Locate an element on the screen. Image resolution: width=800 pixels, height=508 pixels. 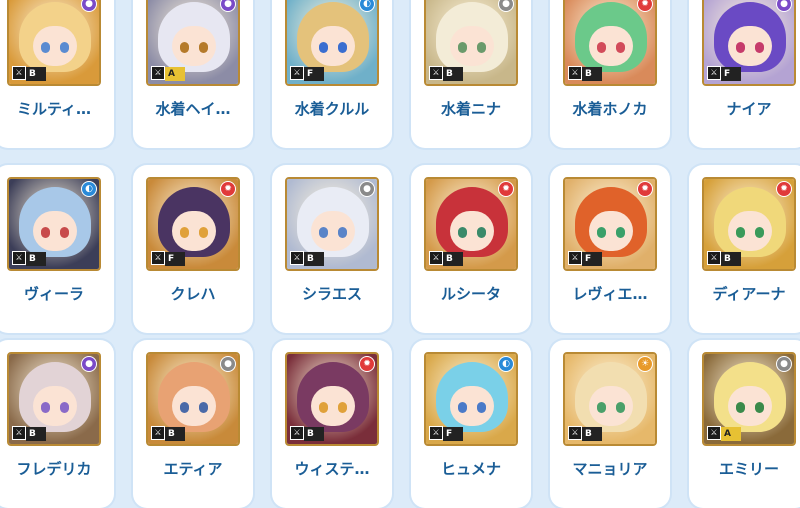
character-card: ✹ ⚔ F クレハ is located at coordinates (193, 249).